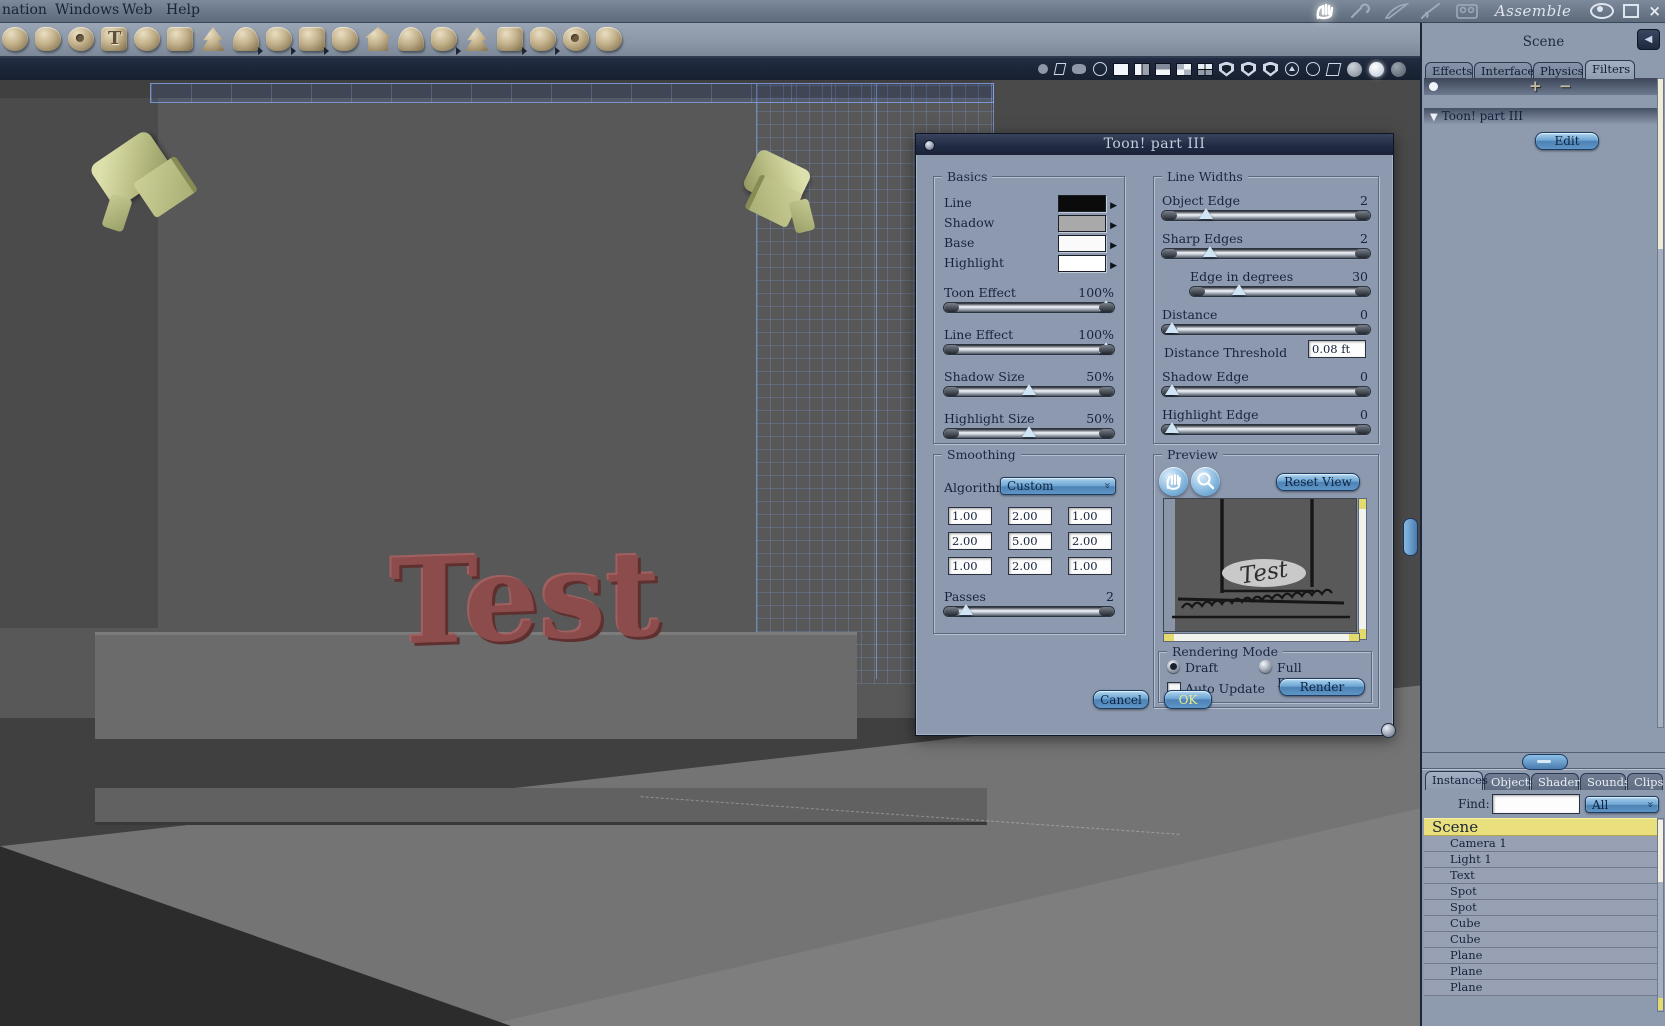 The width and height of the screenshot is (1665, 1026). I want to click on render-button: Render, so click(1322, 687).